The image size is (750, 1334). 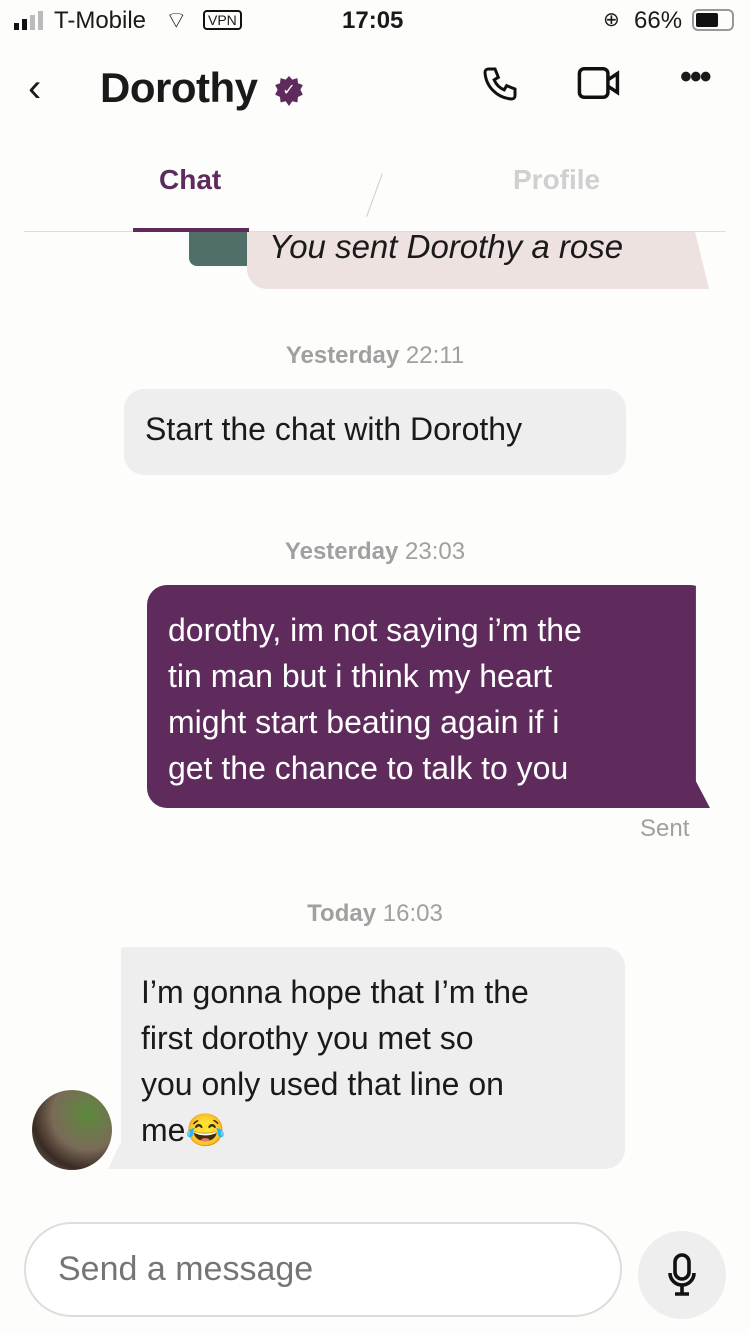 I want to click on avatar, so click(x=72, y=1130).